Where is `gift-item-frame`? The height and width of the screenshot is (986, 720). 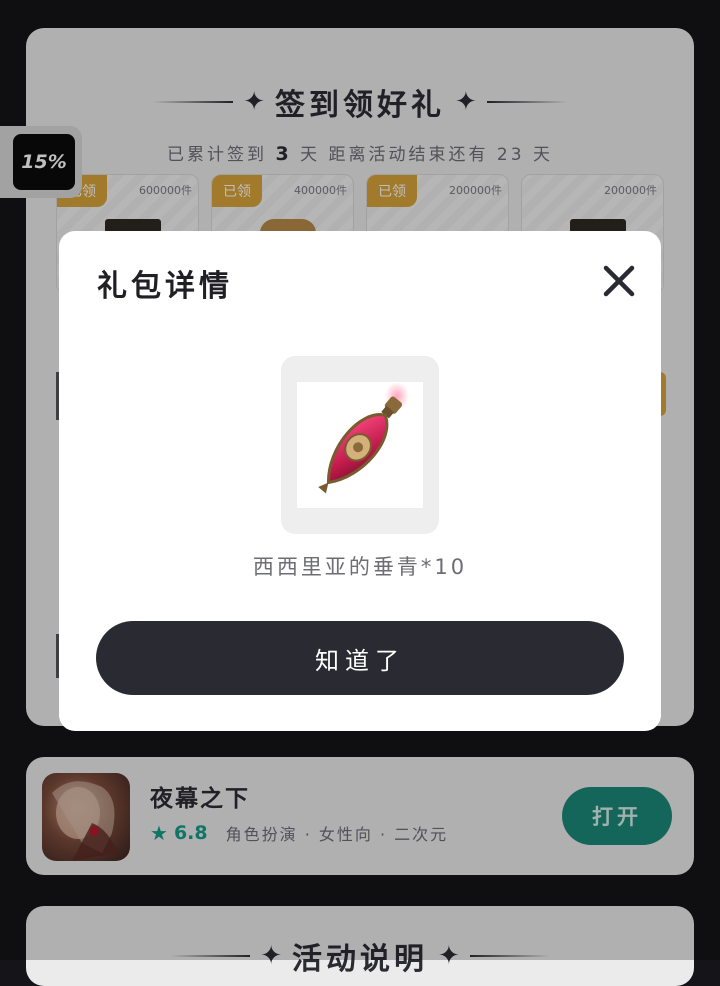 gift-item-frame is located at coordinates (360, 445).